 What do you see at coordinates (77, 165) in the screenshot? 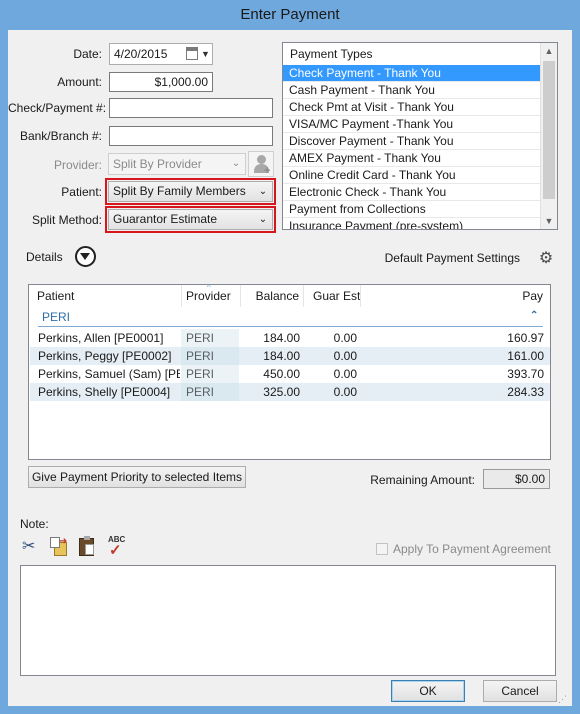
I see `provider-label: Provider:` at bounding box center [77, 165].